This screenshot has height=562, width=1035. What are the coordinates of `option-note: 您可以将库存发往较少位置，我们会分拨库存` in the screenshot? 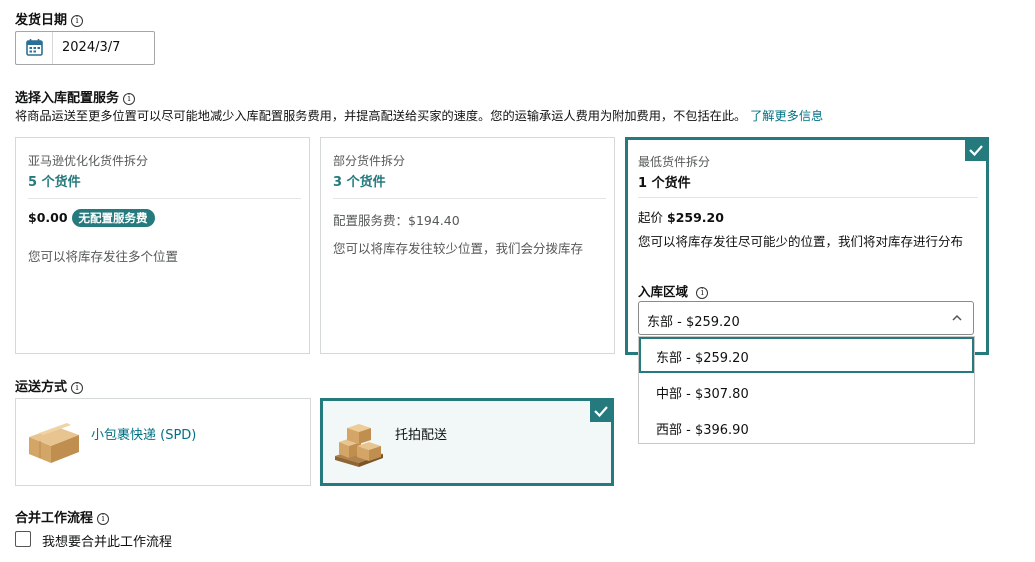 It's located at (458, 248).